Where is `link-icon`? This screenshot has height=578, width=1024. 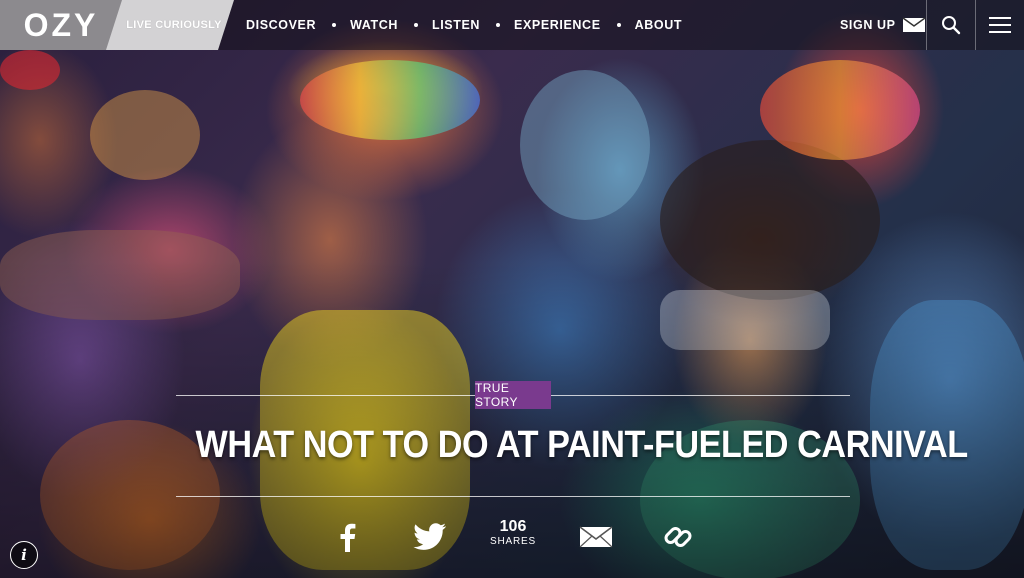
link-icon is located at coordinates (678, 537).